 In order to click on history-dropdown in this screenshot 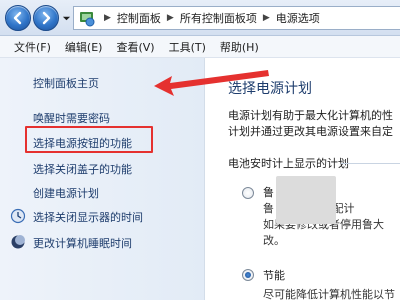, I will do `click(66, 18)`.